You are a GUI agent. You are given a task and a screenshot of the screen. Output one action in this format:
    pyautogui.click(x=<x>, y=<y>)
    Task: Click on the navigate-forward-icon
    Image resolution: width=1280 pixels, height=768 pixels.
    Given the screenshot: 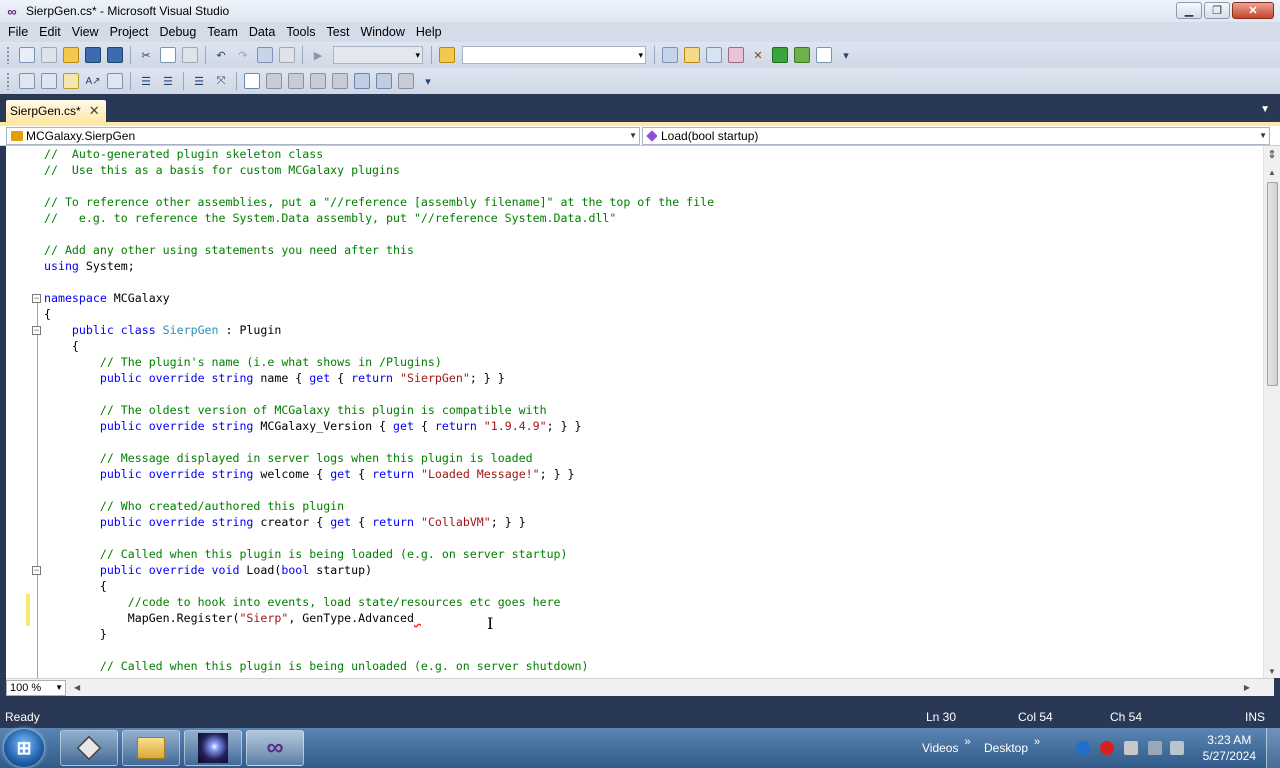 What is the action you would take?
    pyautogui.click(x=287, y=55)
    